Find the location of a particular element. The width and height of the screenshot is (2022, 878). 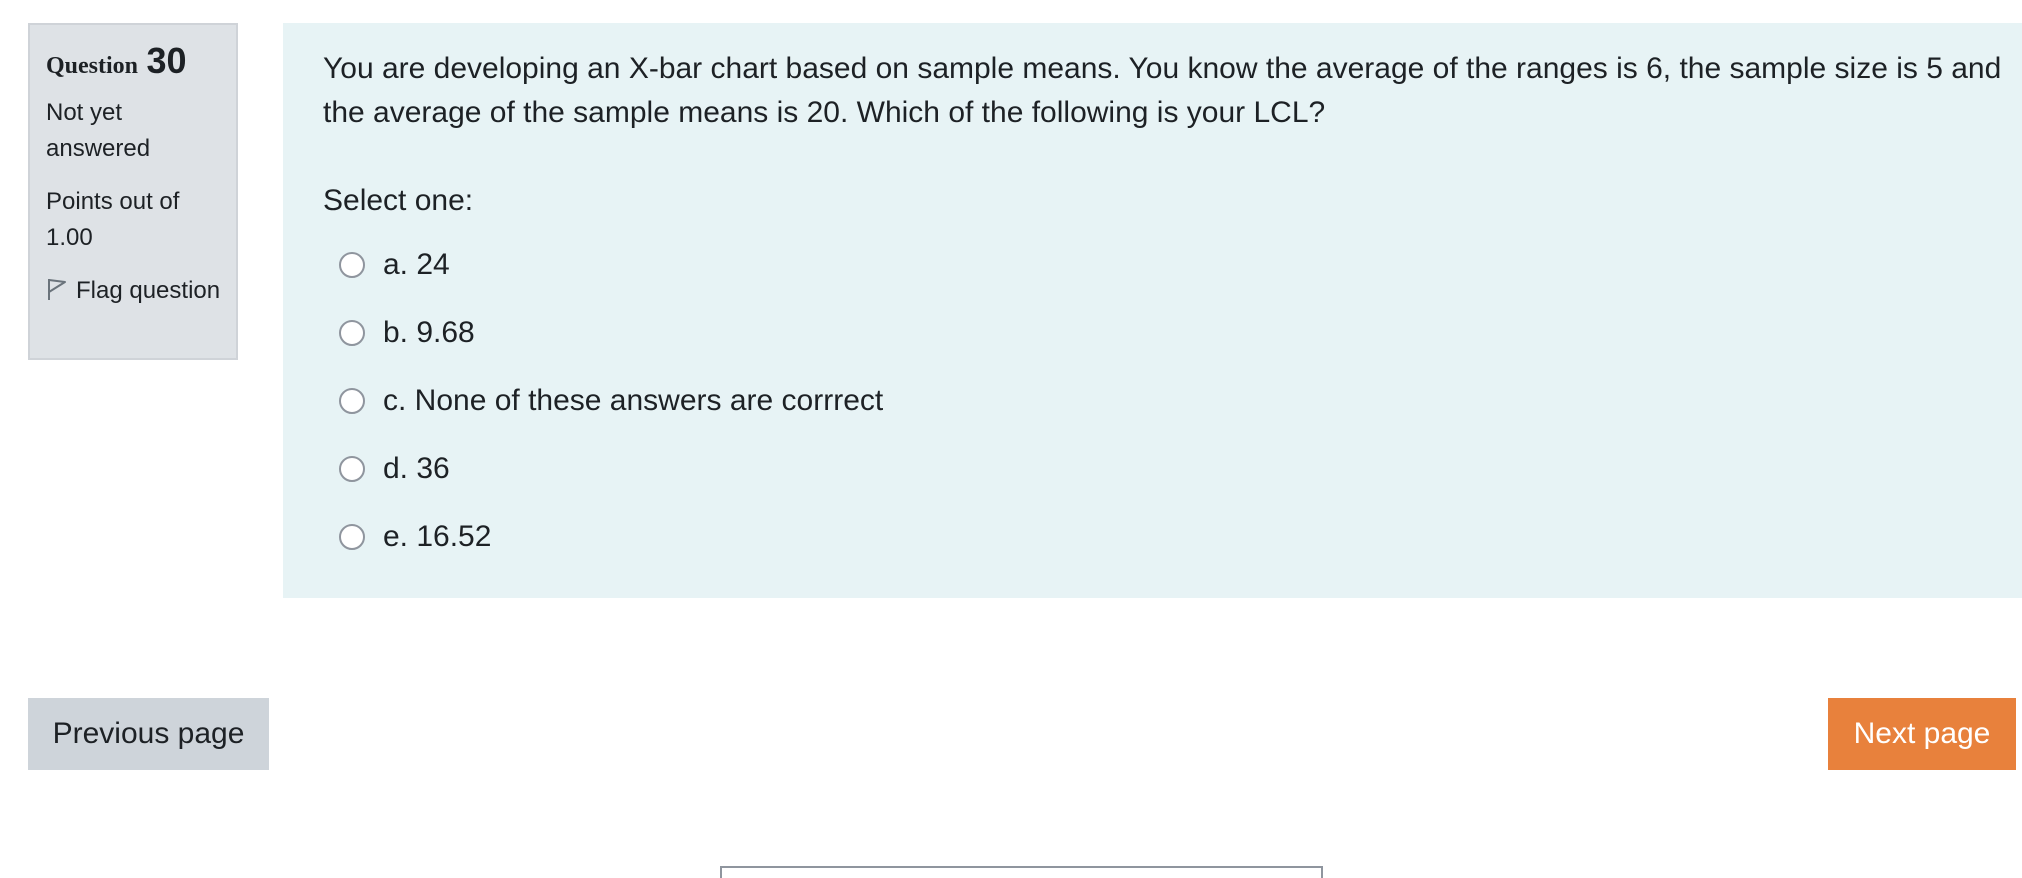

question-number-value: 30 is located at coordinates (166, 60).